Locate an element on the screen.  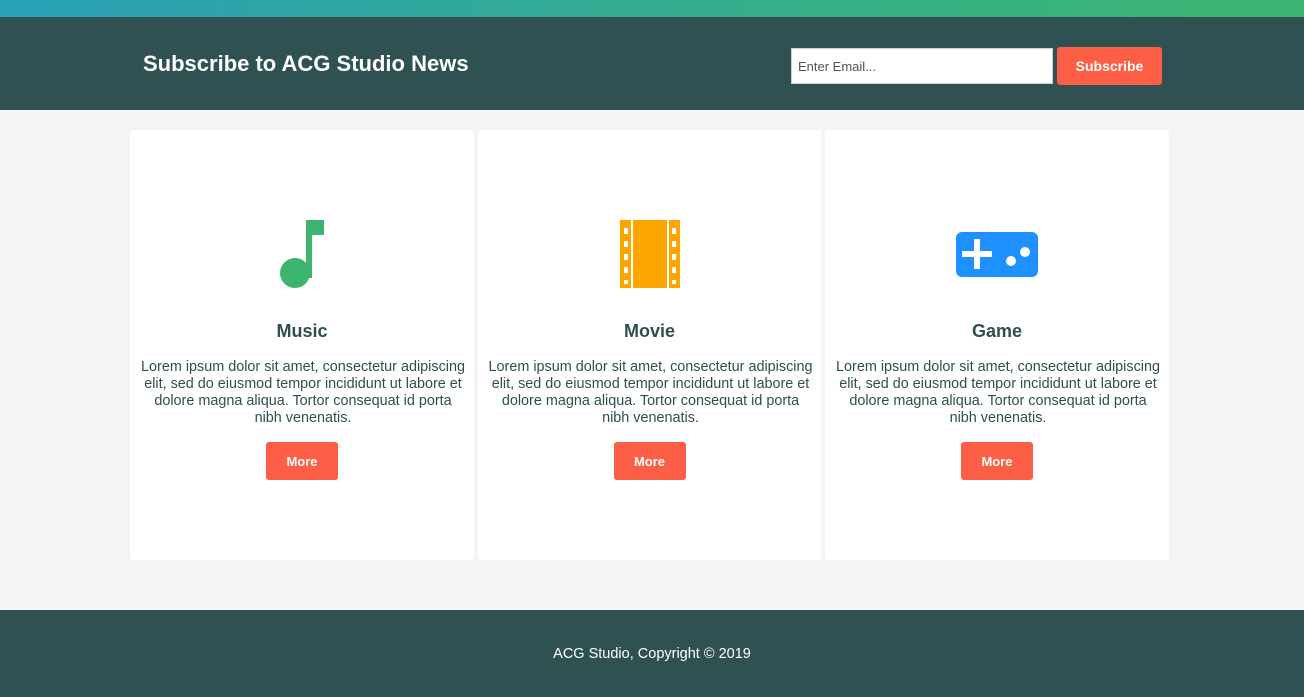
footer-copyright: ACG Studio, Copyright © 2019 is located at coordinates (652, 654).